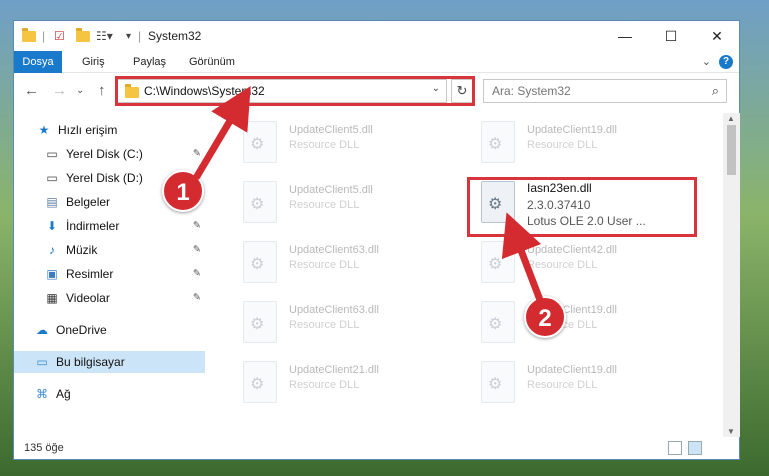 This screenshot has height=476, width=769. What do you see at coordinates (104, 178) in the screenshot?
I see `sidebar-item-label: Yerel Disk (D:)` at bounding box center [104, 178].